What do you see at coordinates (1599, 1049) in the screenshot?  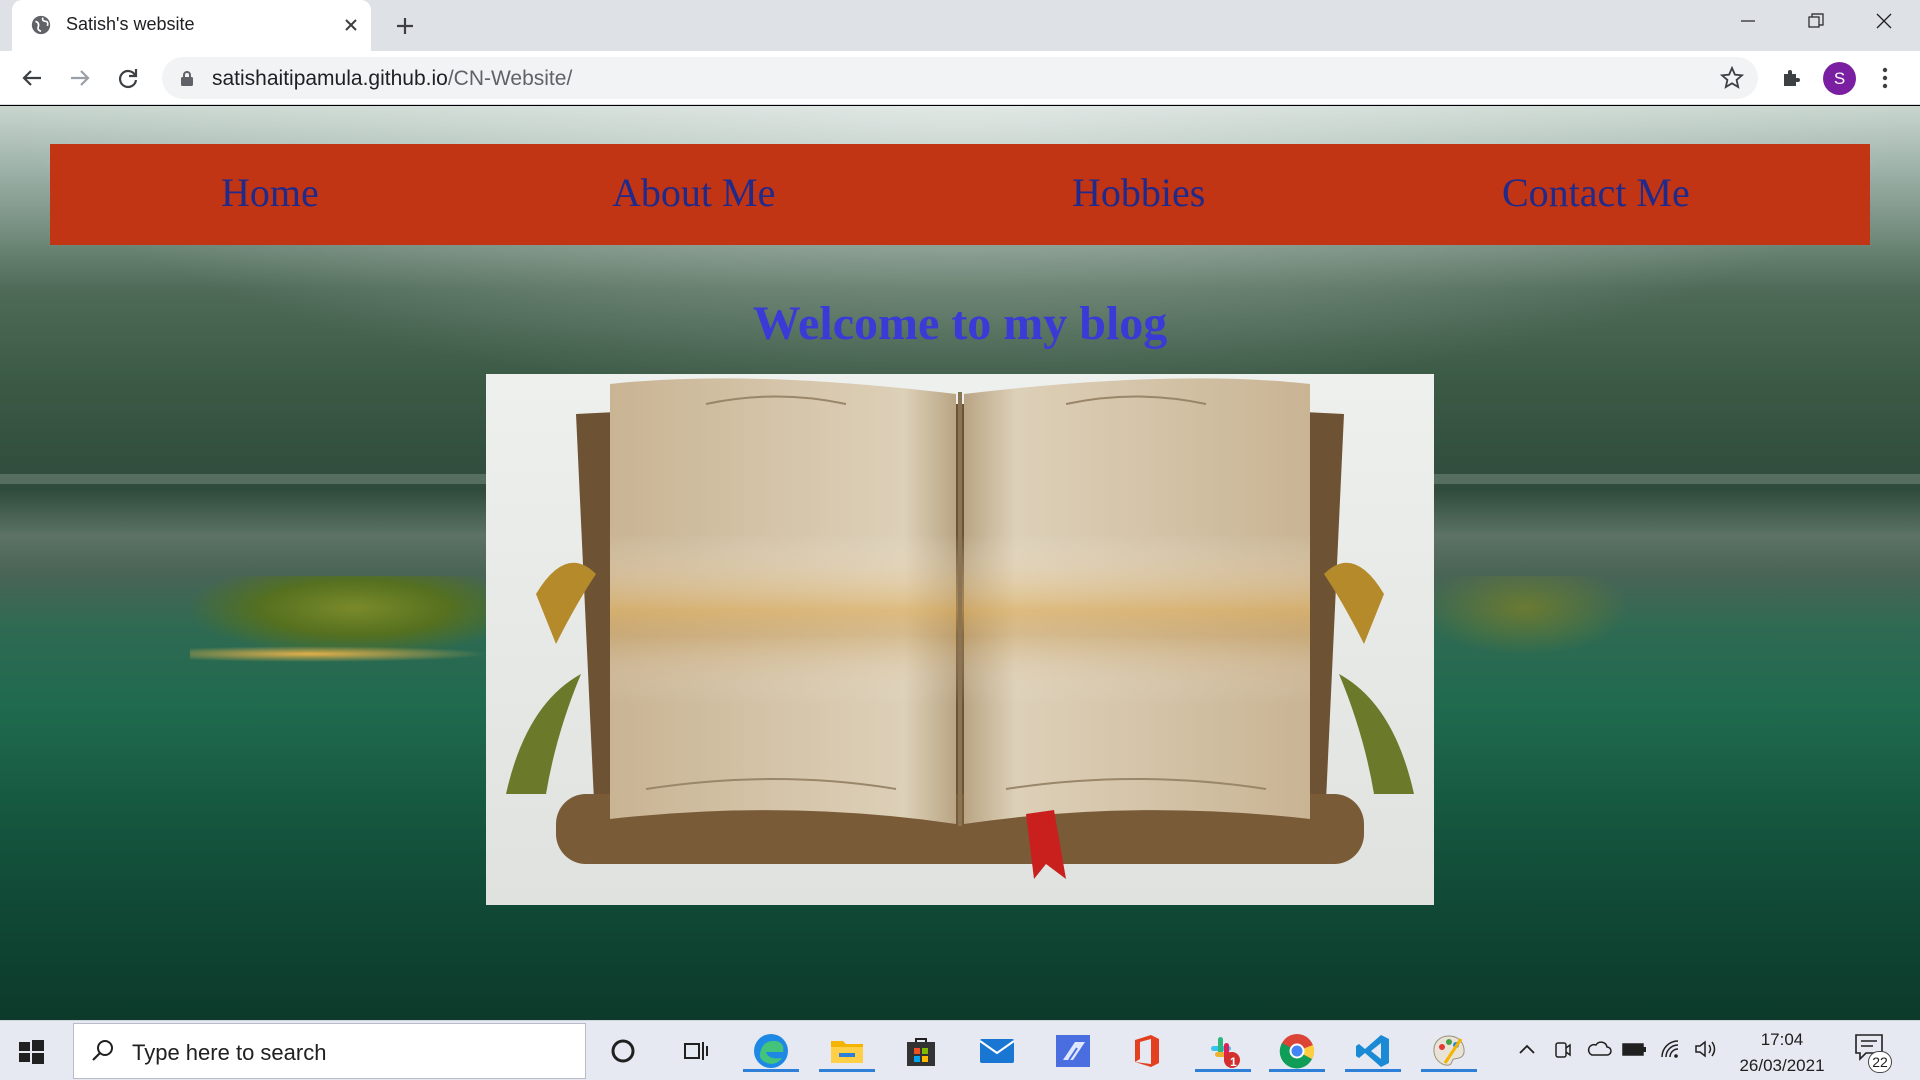 I see `onedrive-cloud-icon` at bounding box center [1599, 1049].